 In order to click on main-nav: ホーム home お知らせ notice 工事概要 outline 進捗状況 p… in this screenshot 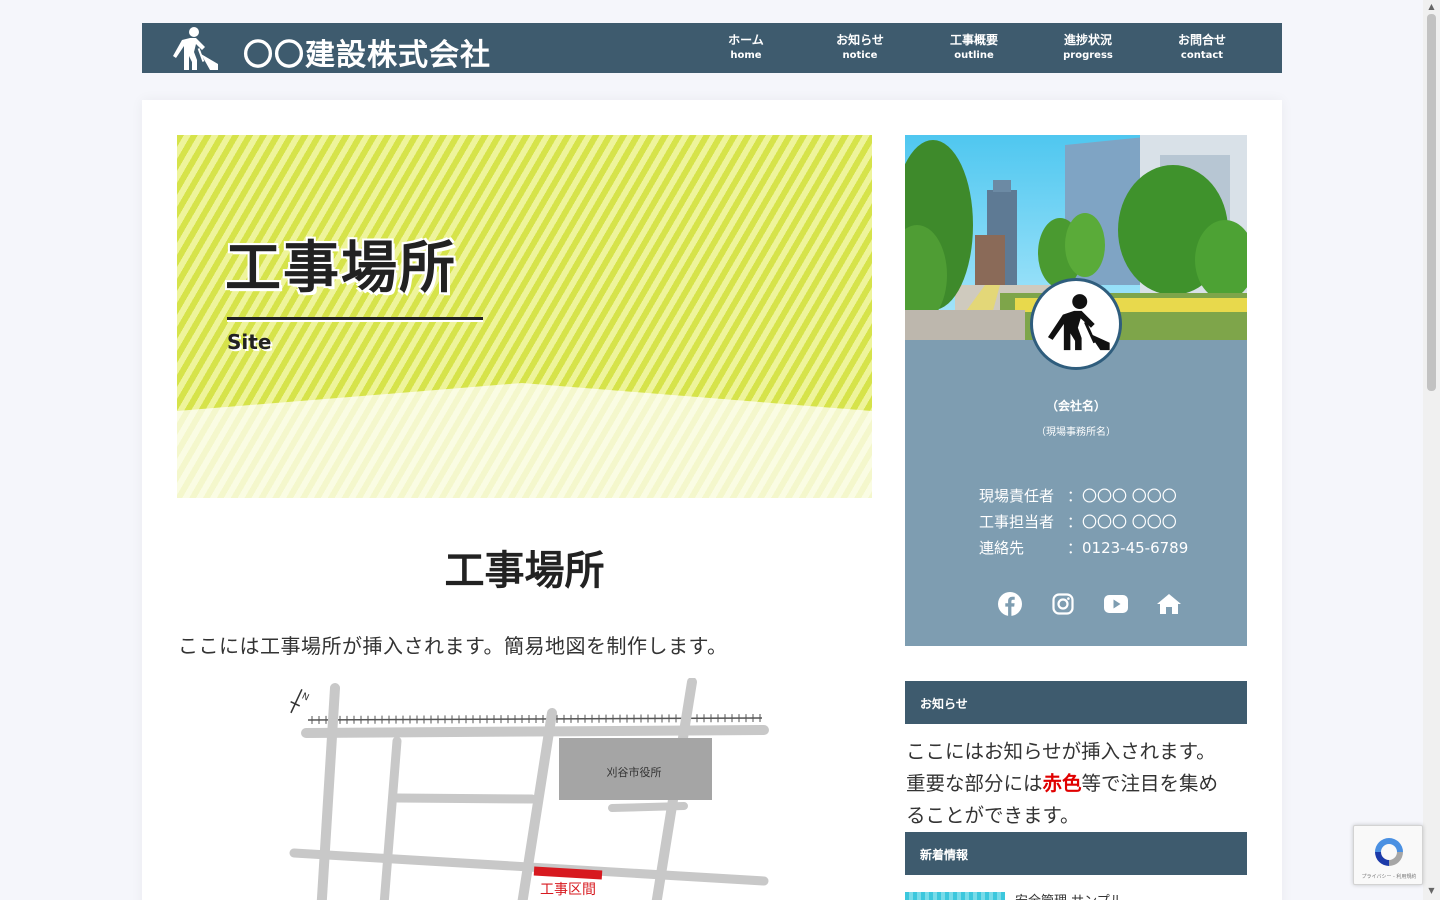, I will do `click(974, 48)`.